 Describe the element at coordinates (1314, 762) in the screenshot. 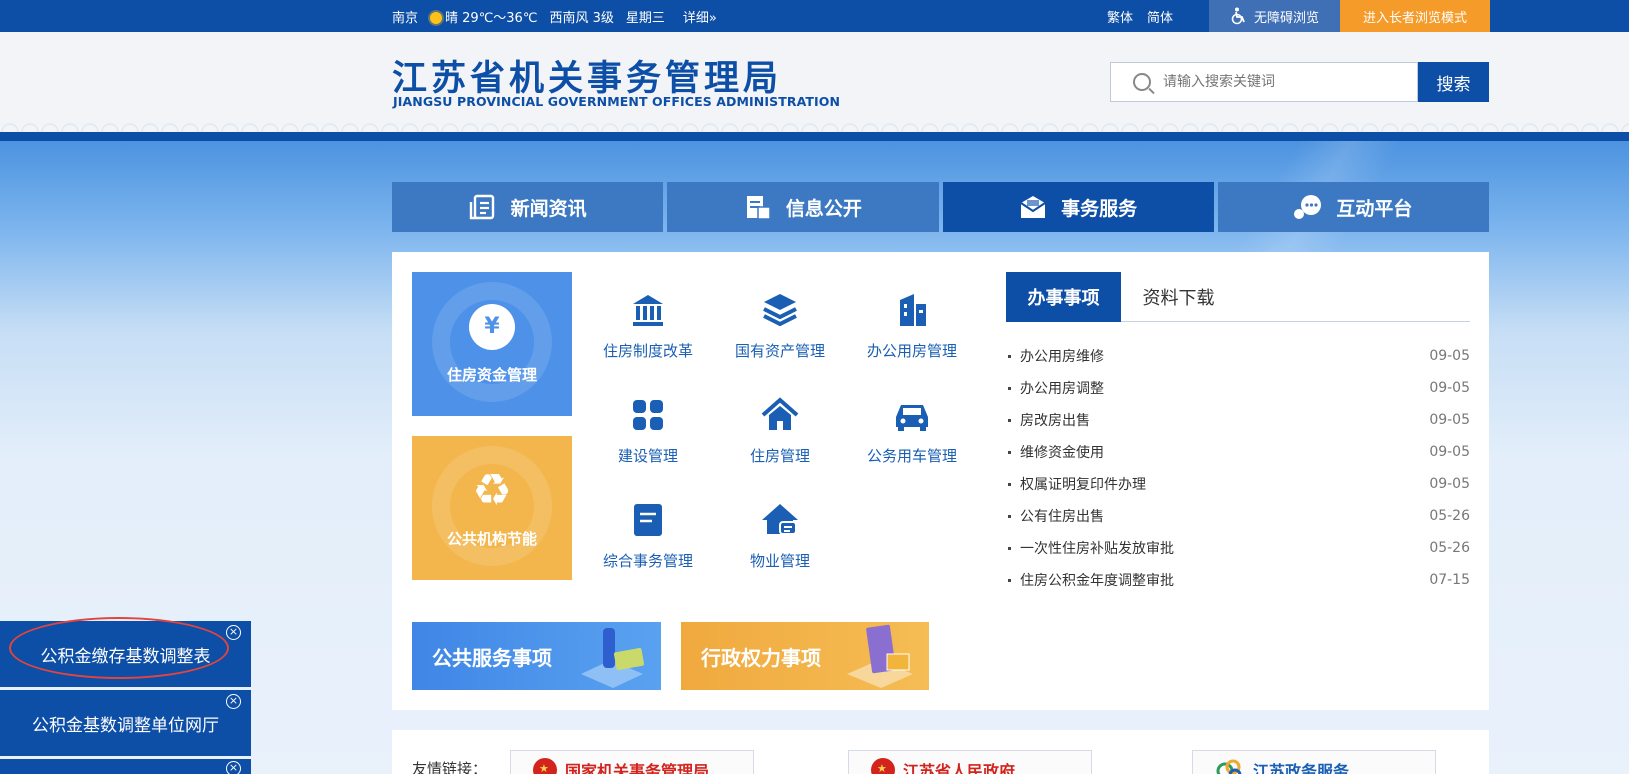

I see `link-jiangsu-gov-services: 江苏政务服务` at that location.